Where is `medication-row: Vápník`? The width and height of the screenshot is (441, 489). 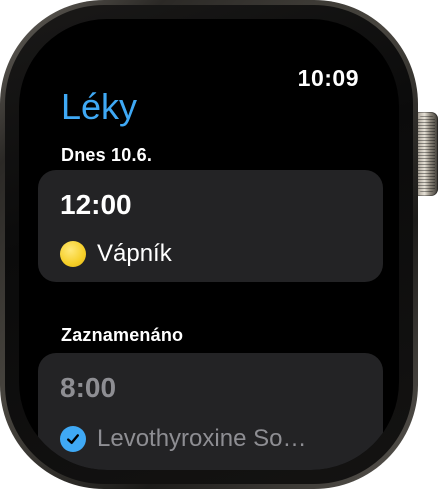
medication-row: Vápník is located at coordinates (116, 254).